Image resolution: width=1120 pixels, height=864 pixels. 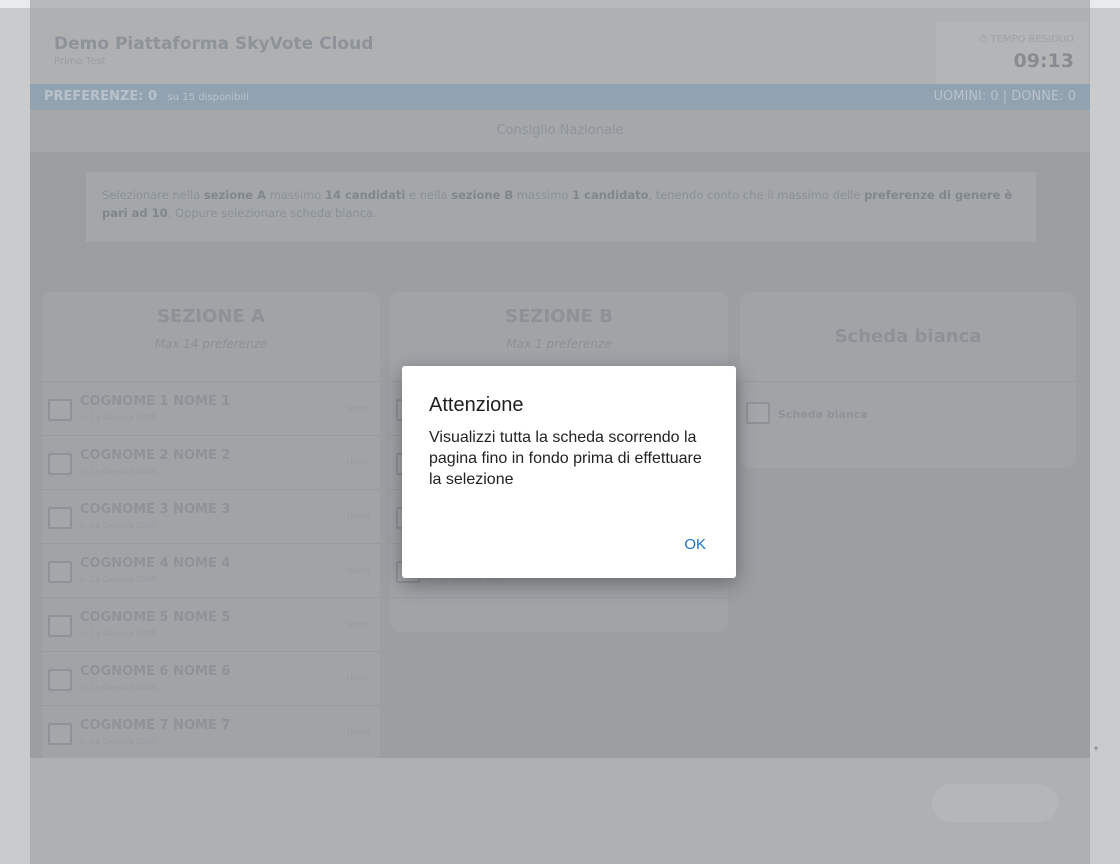 What do you see at coordinates (1012, 53) in the screenshot?
I see `timer-box: ⏱ TEMPO RESIDUO 09:13` at bounding box center [1012, 53].